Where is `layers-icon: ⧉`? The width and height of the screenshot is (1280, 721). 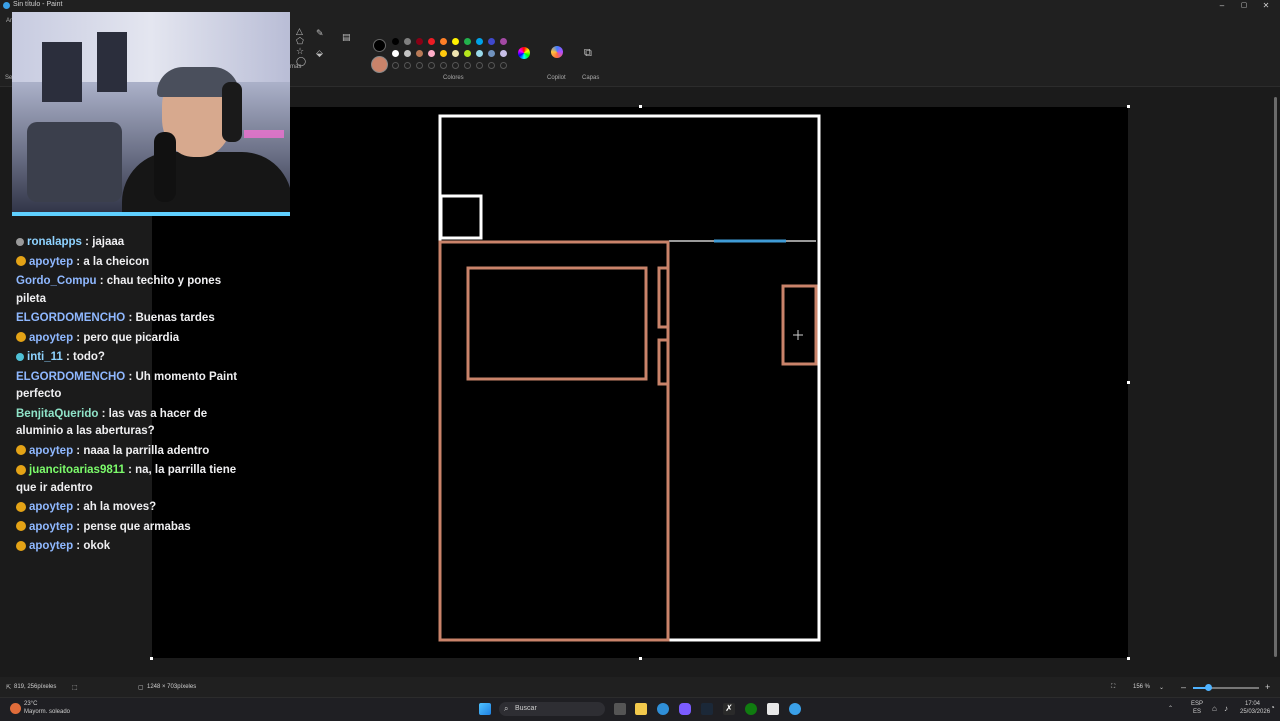 layers-icon: ⧉ is located at coordinates (588, 53).